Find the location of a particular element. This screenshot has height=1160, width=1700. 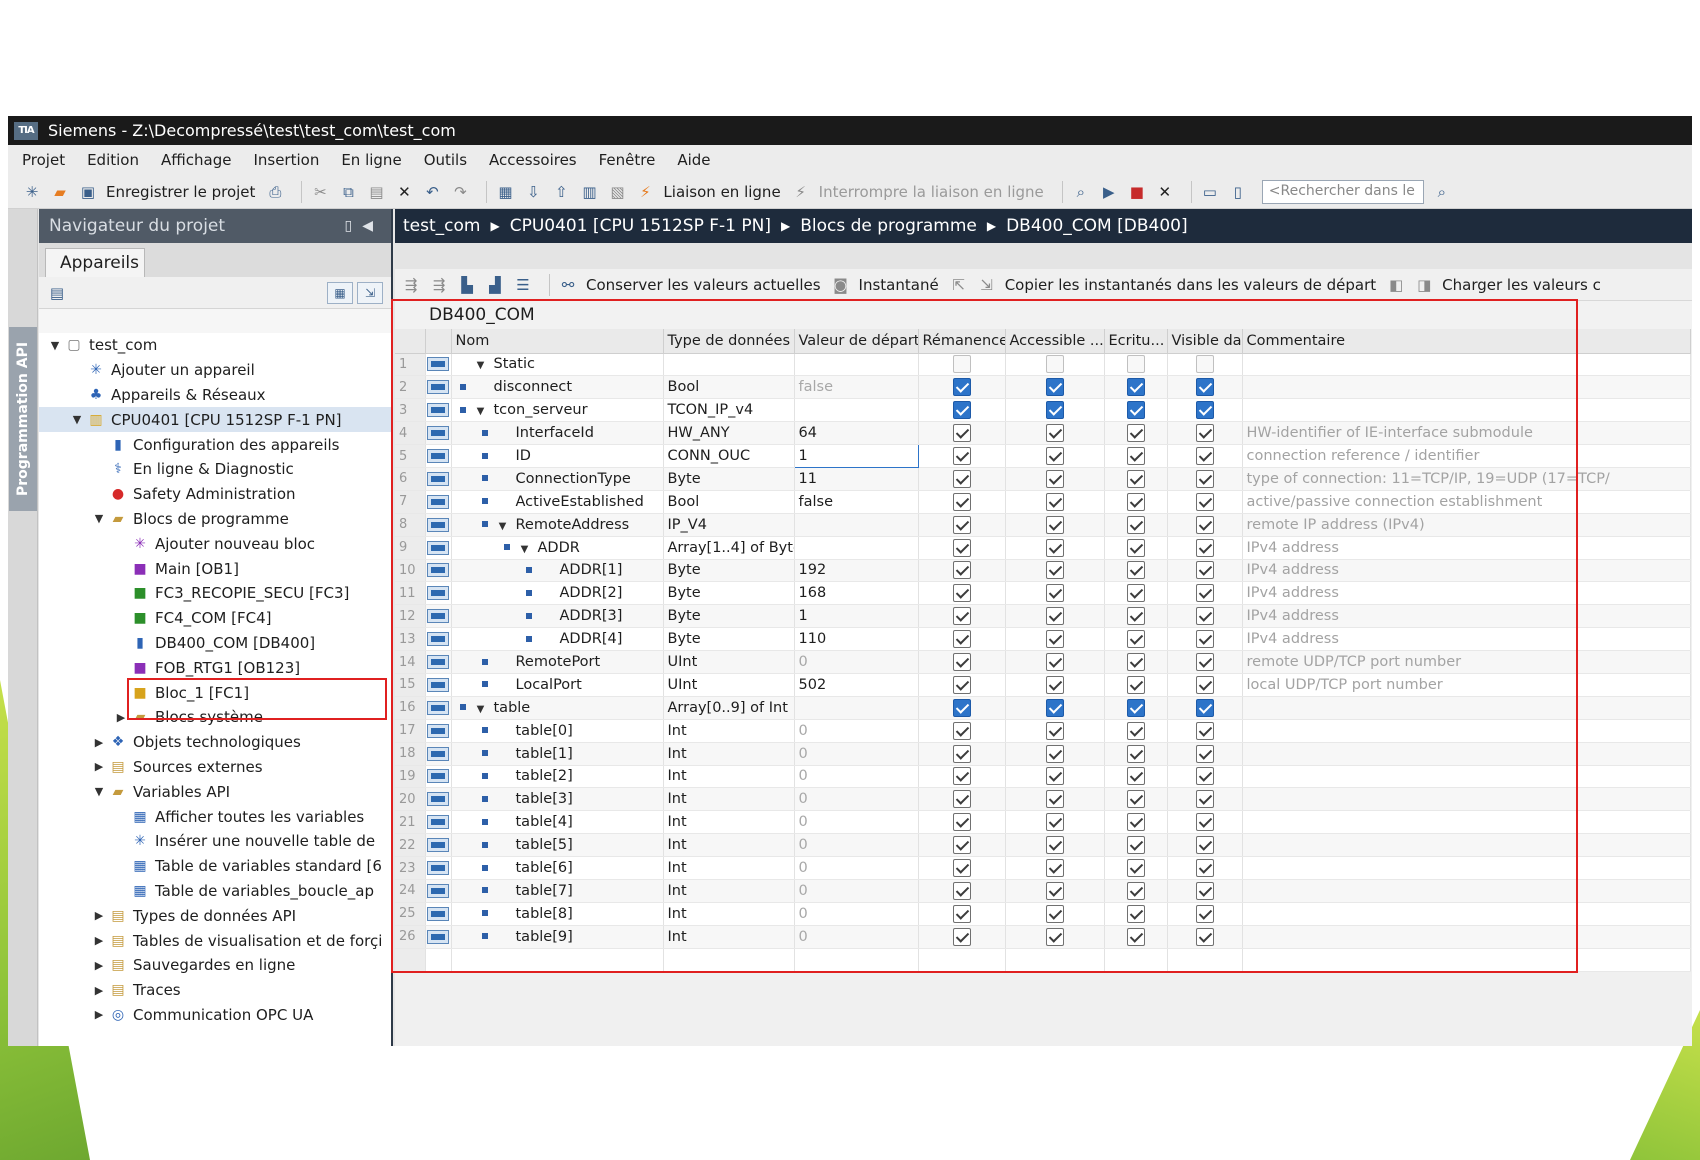

collapse-all-icon: ▟ is located at coordinates (495, 285).